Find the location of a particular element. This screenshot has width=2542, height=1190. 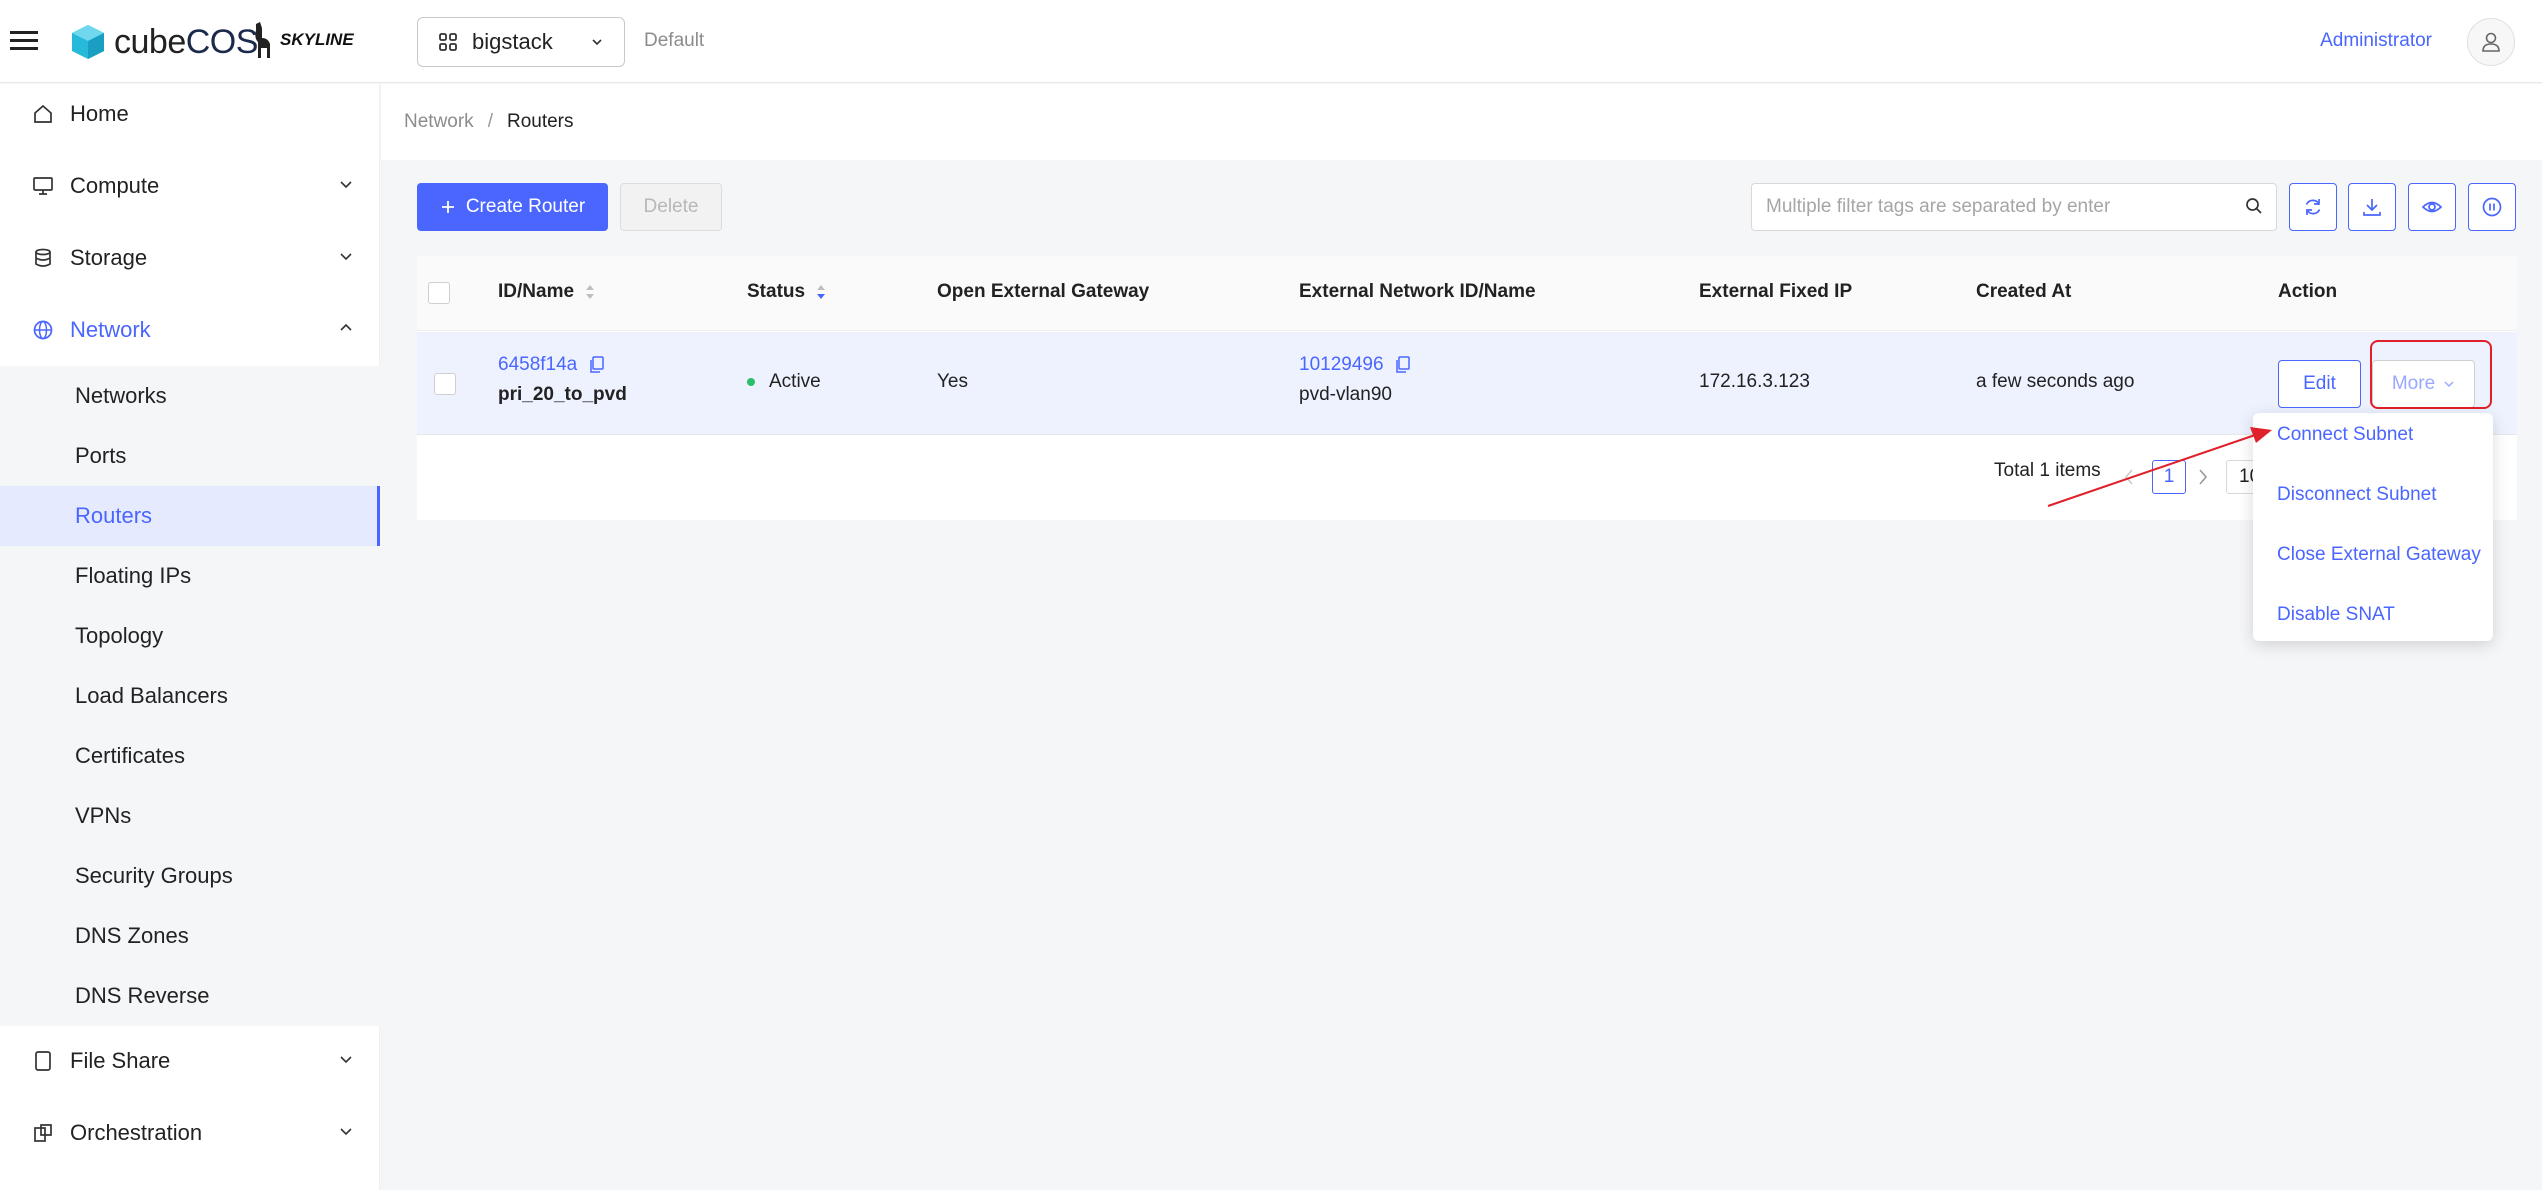

sidebar-item-home: Home is located at coordinates (190, 114).